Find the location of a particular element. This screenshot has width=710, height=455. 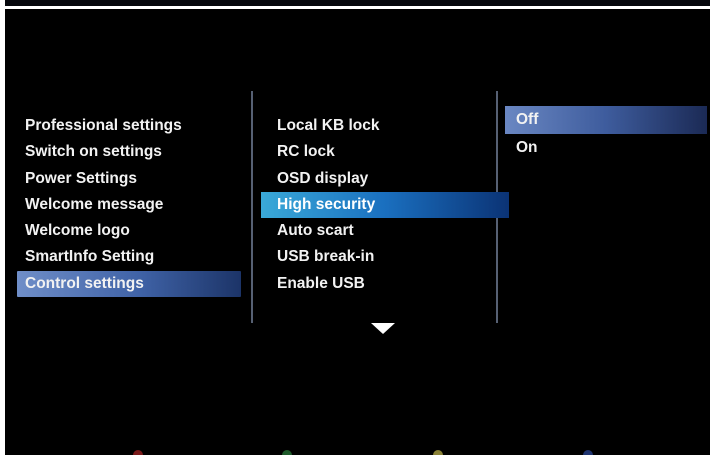

submenu-item-usb-break-in: USB break-in is located at coordinates (377, 257).